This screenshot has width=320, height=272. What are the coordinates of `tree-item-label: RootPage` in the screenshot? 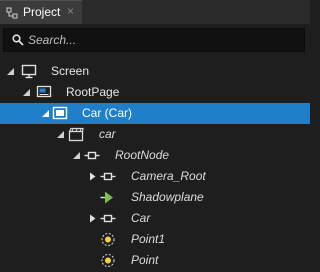 It's located at (93, 92).